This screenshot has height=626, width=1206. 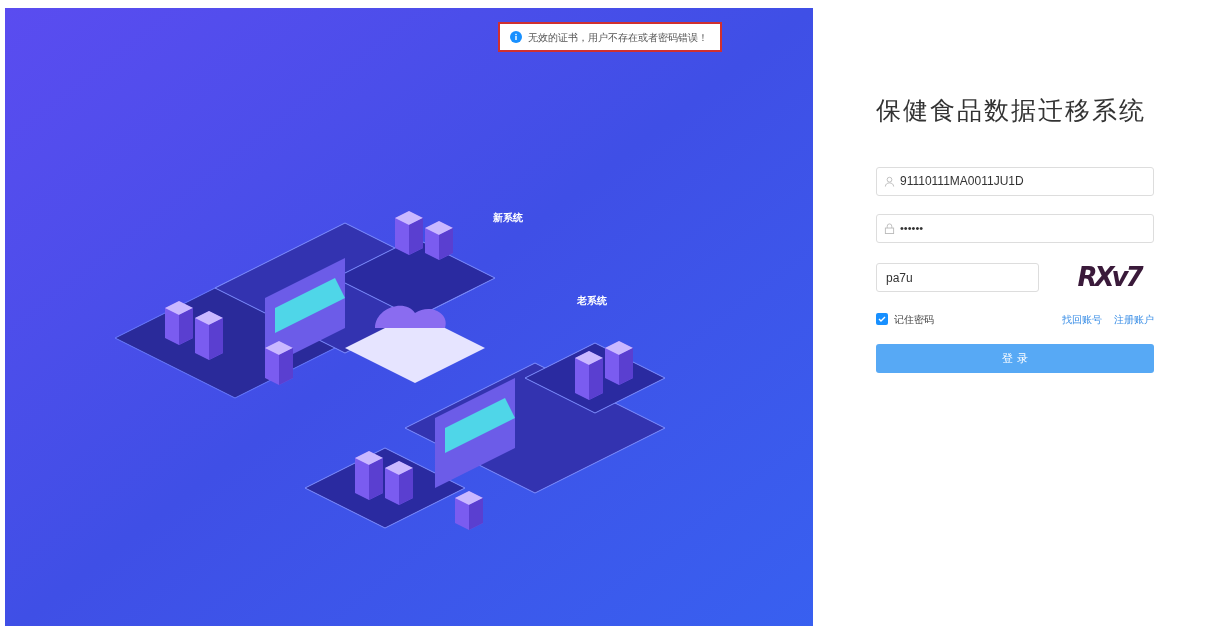 What do you see at coordinates (618, 37) in the screenshot?
I see `error-message: 无效的证书，用户不存在或者密码错误！` at bounding box center [618, 37].